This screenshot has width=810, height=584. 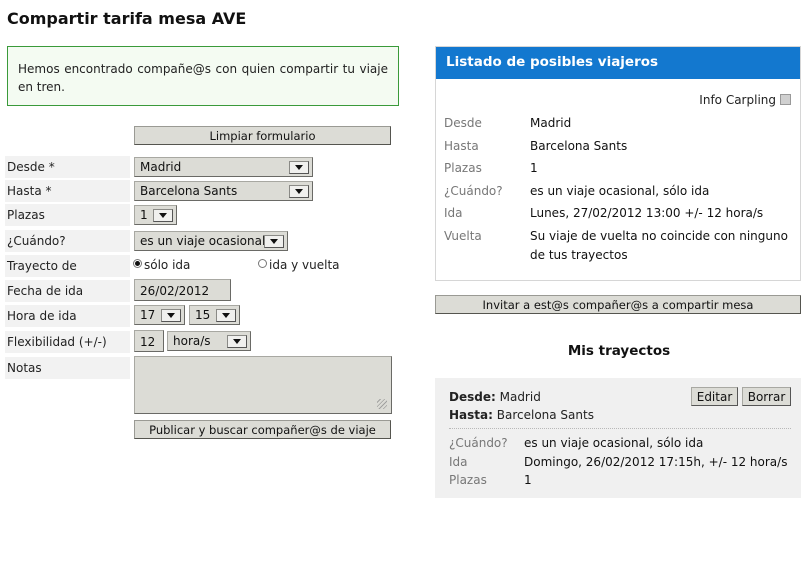 What do you see at coordinates (149, 341) in the screenshot?
I see `flex-input: 12` at bounding box center [149, 341].